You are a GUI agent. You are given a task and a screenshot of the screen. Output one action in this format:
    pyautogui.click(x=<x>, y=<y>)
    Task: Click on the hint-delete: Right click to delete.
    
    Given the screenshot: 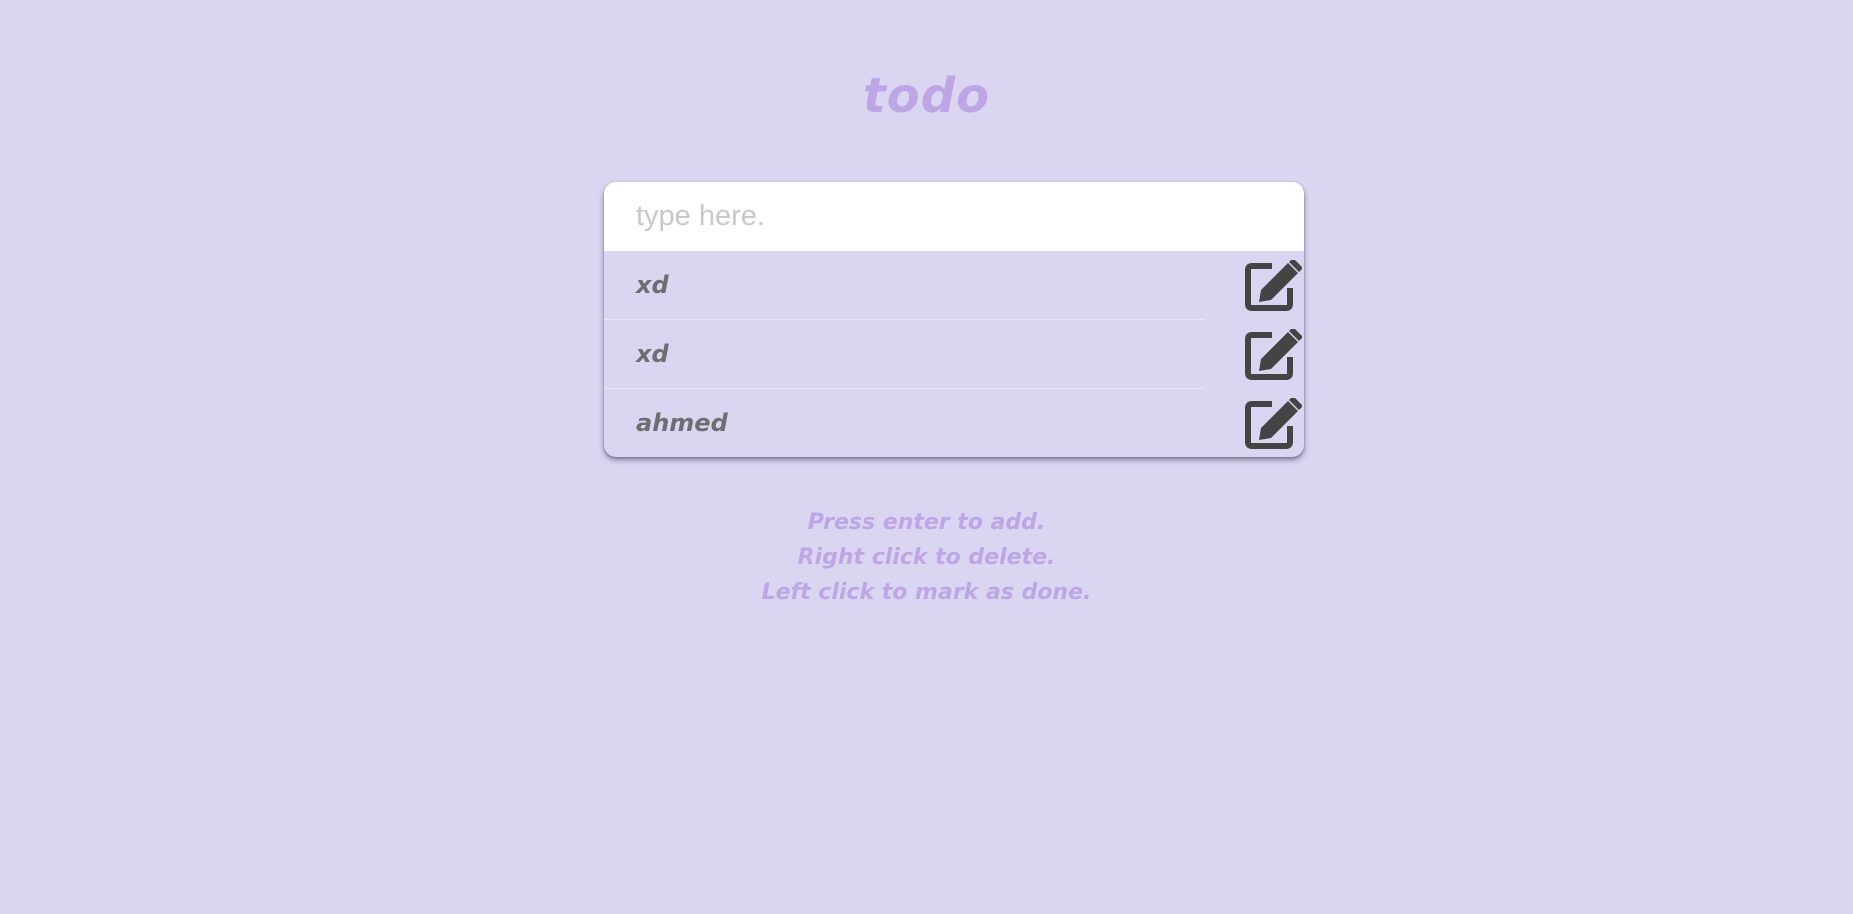 What is the action you would take?
    pyautogui.click(x=926, y=557)
    